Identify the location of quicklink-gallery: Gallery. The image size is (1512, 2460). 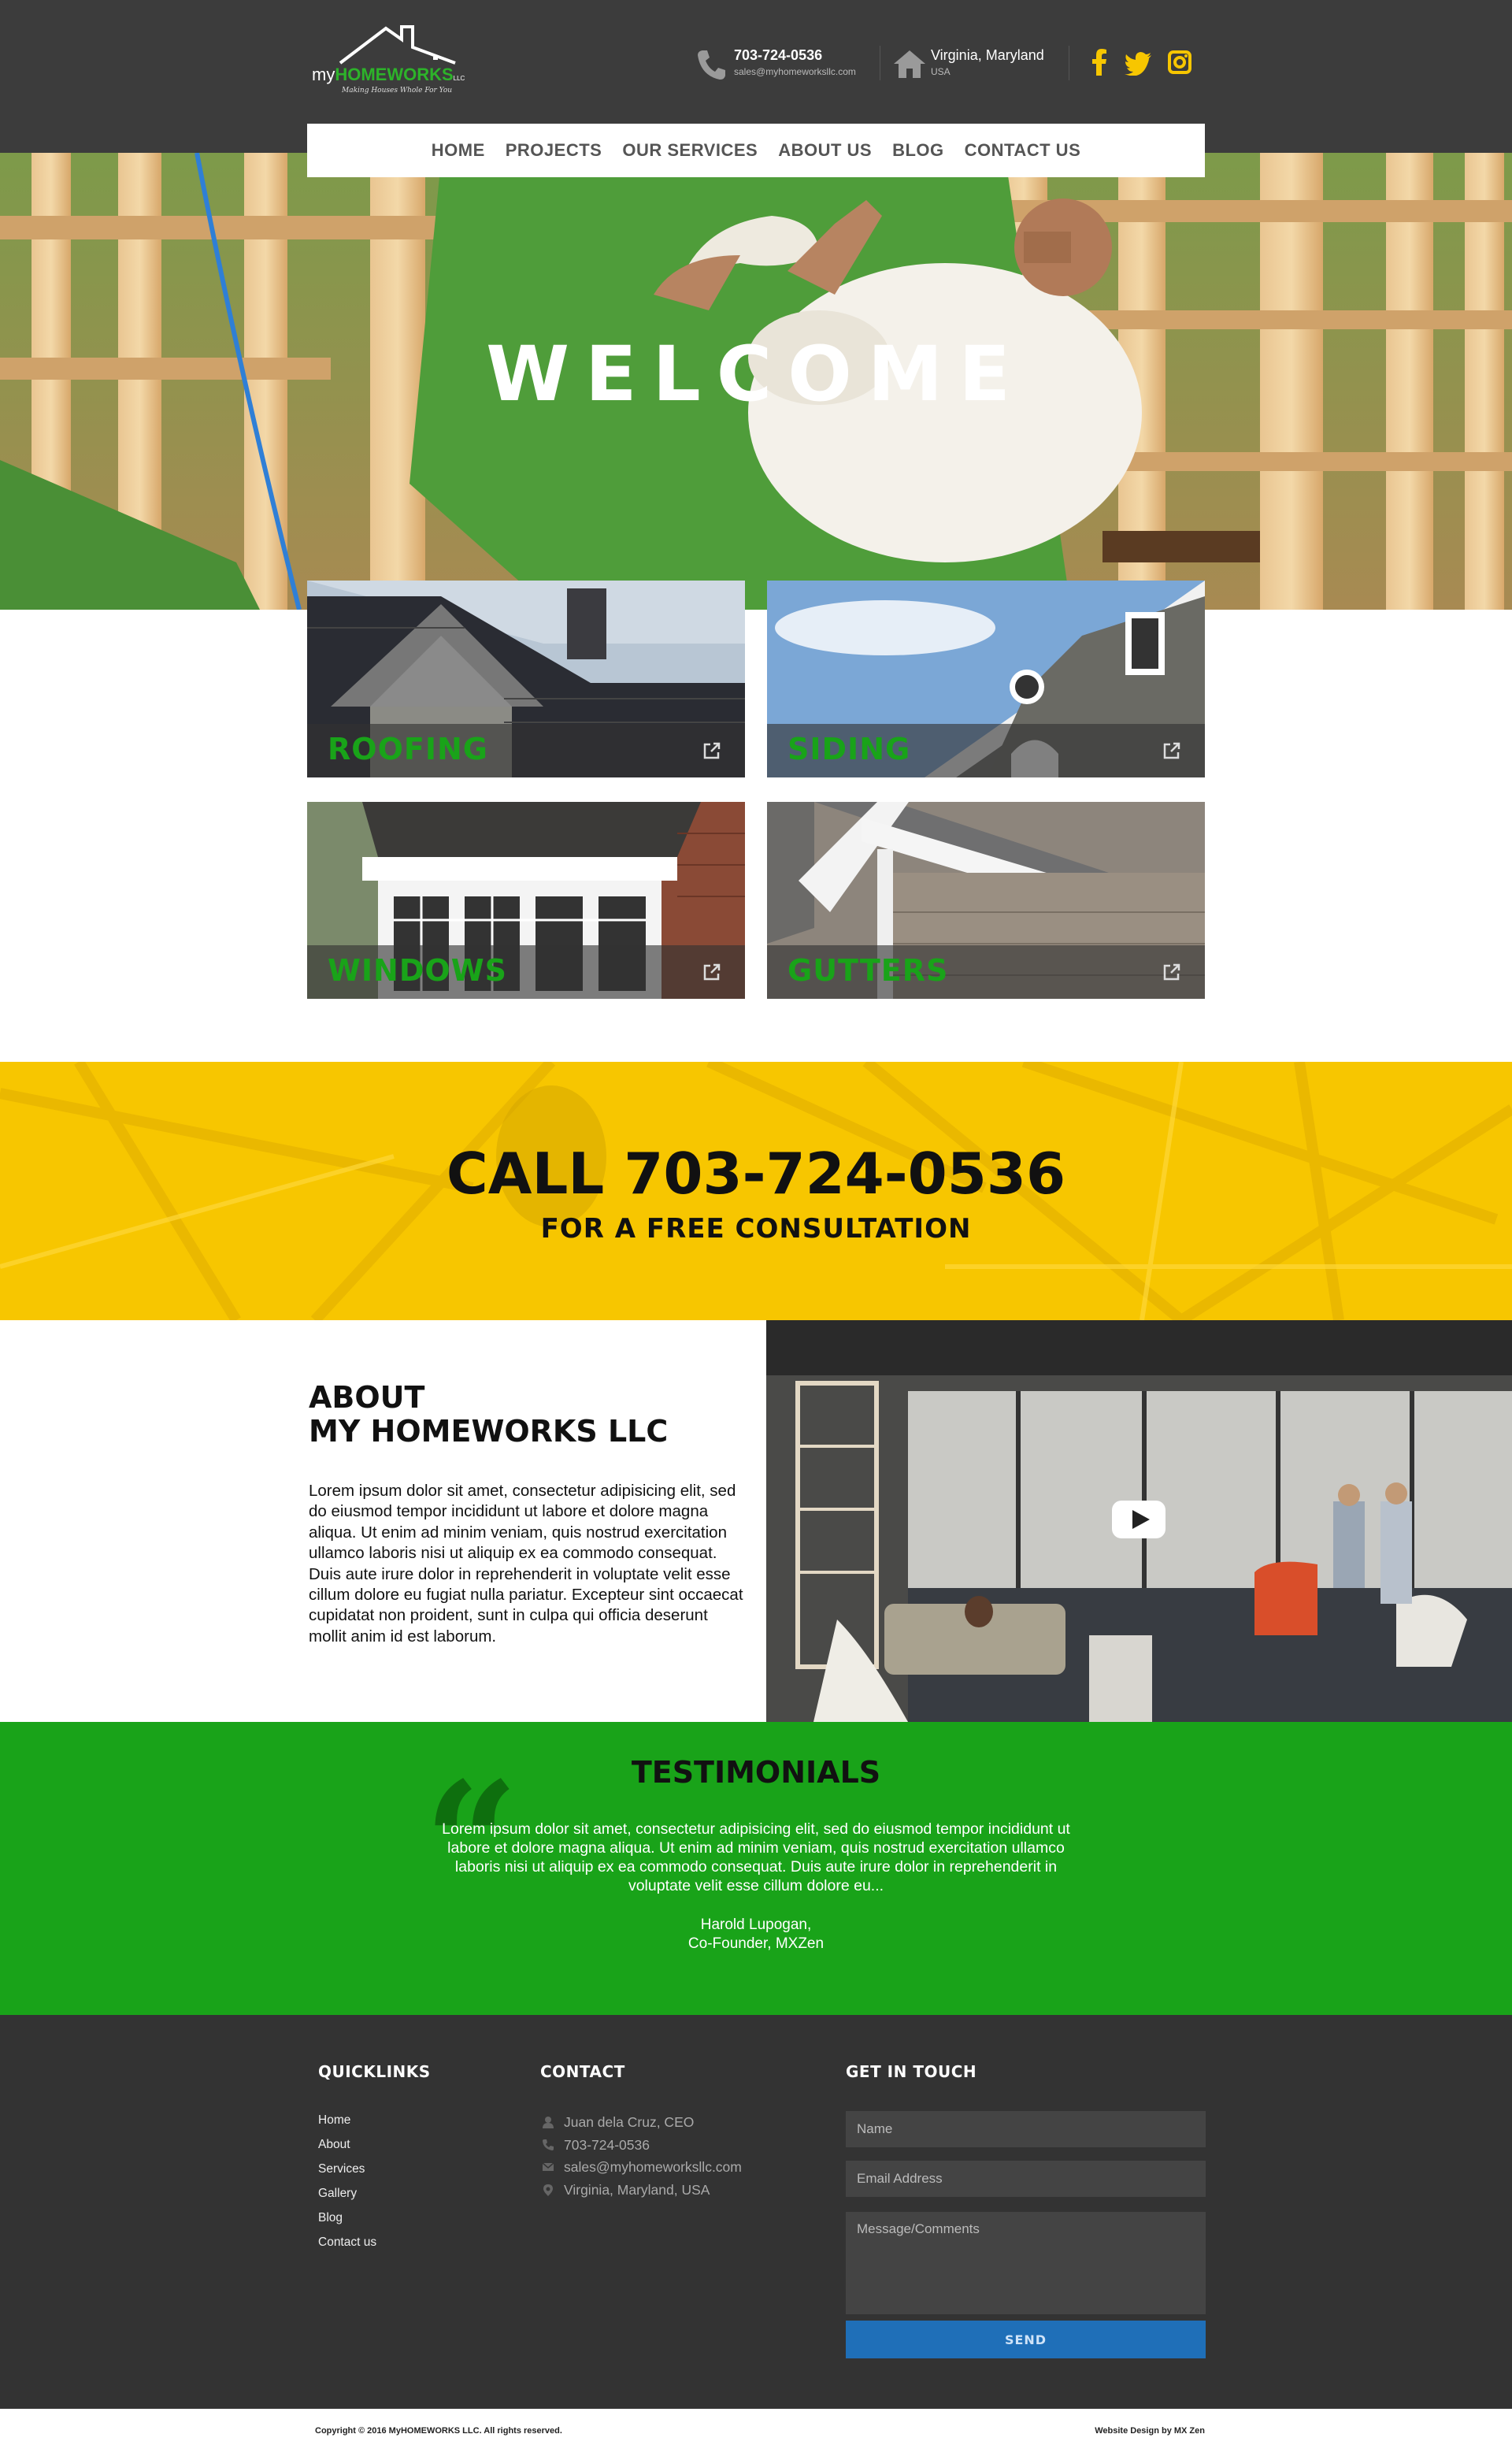
(337, 2194).